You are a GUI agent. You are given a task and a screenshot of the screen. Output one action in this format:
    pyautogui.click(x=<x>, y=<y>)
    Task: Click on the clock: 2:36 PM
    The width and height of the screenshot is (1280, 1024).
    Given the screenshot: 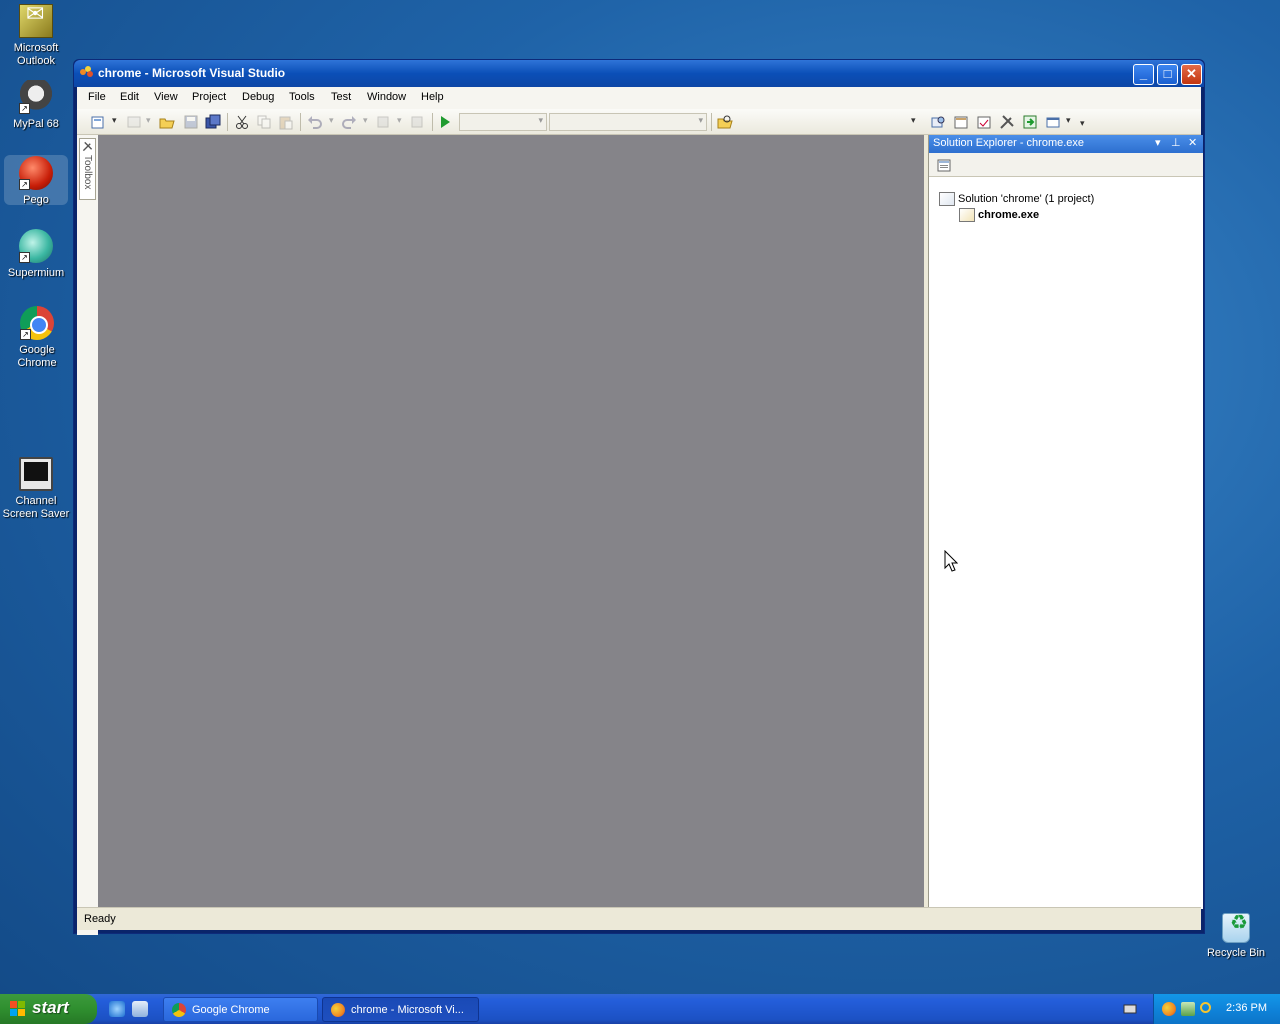 What is the action you would take?
    pyautogui.click(x=1246, y=1008)
    